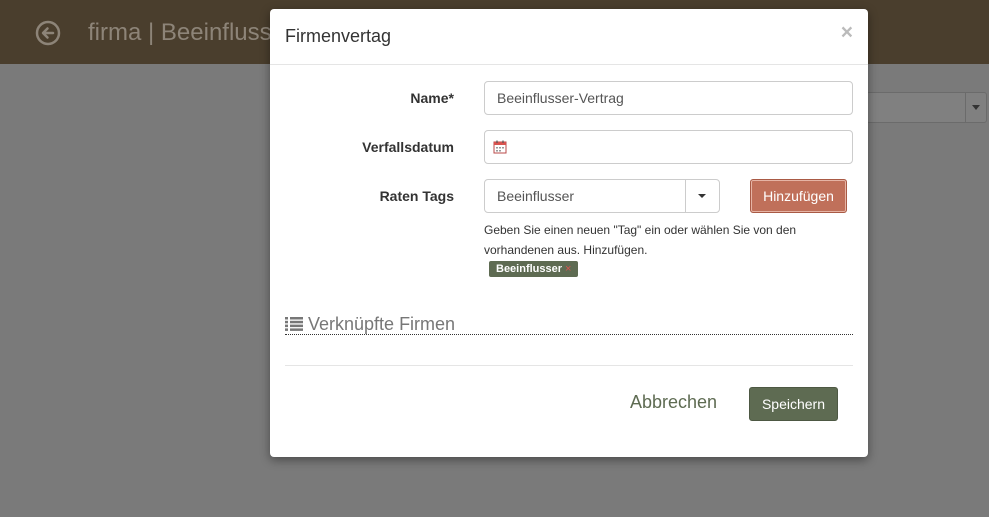  Describe the element at coordinates (569, 37) in the screenshot. I see `modal-header: Firmenvertag ×` at that location.